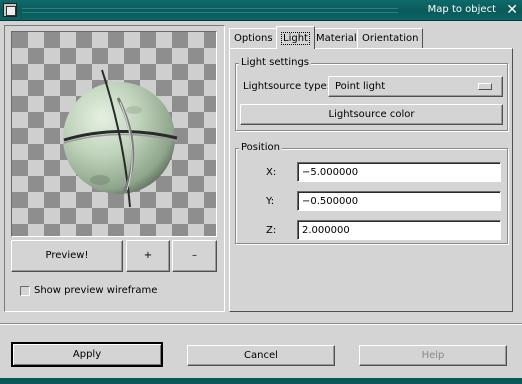 The height and width of the screenshot is (384, 522). What do you see at coordinates (210, 10) in the screenshot?
I see `title-bar-decoration` at bounding box center [210, 10].